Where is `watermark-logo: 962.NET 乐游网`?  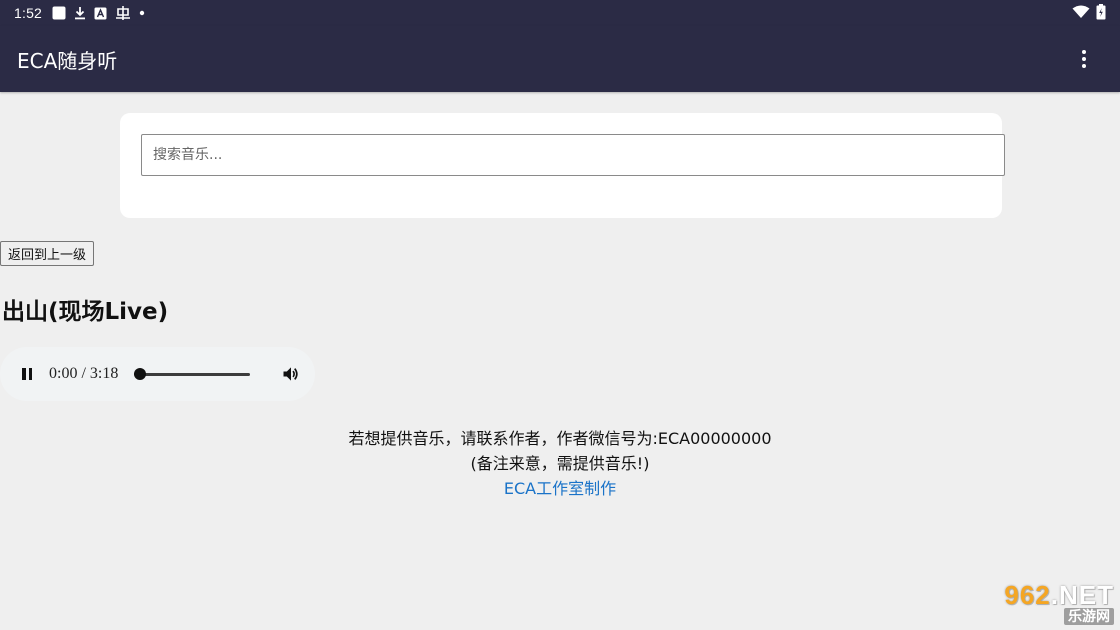 watermark-logo: 962.NET 乐游网 is located at coordinates (1047, 604).